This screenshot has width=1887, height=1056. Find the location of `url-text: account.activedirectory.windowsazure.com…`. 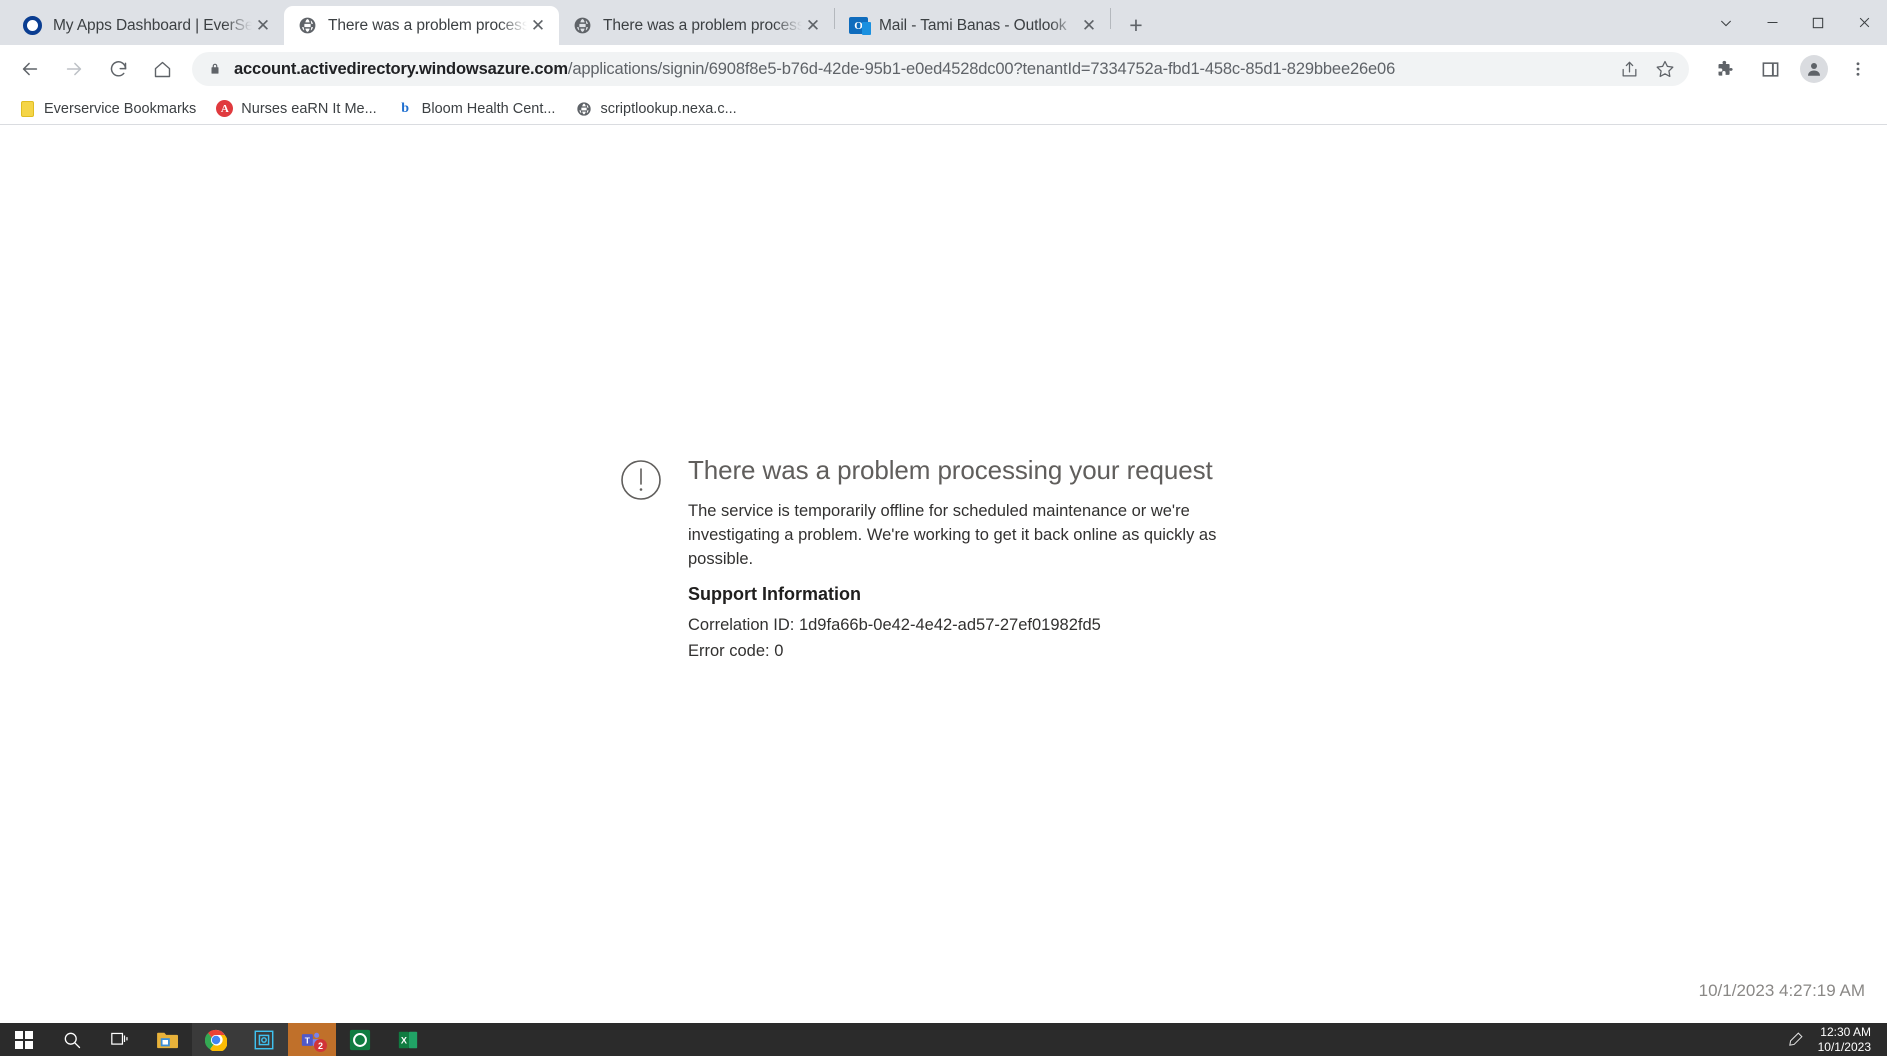

url-text: account.activedirectory.windowsazure.com… is located at coordinates (814, 69).